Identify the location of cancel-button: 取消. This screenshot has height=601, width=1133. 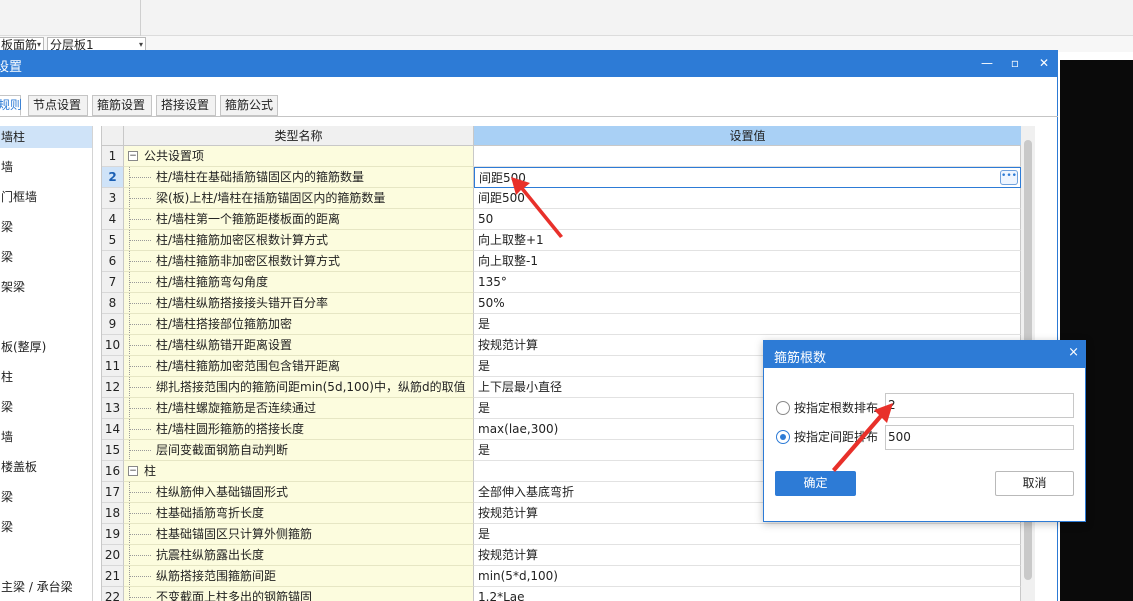
(1034, 483).